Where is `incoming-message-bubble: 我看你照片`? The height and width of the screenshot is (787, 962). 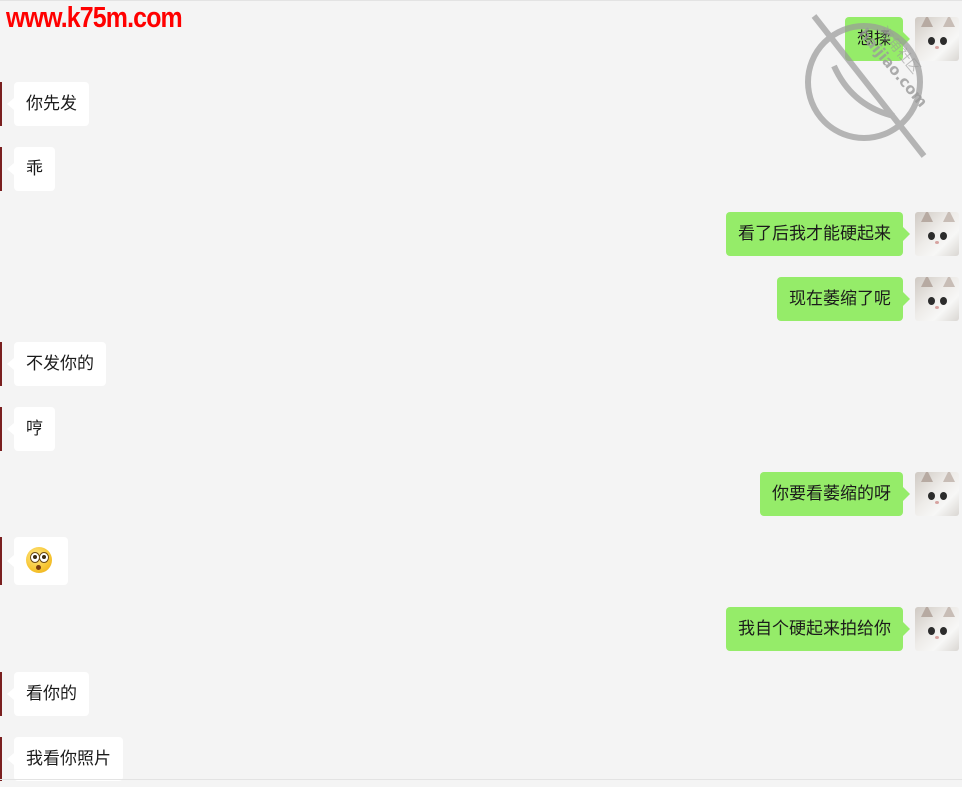
incoming-message-bubble: 我看你照片 is located at coordinates (68, 759).